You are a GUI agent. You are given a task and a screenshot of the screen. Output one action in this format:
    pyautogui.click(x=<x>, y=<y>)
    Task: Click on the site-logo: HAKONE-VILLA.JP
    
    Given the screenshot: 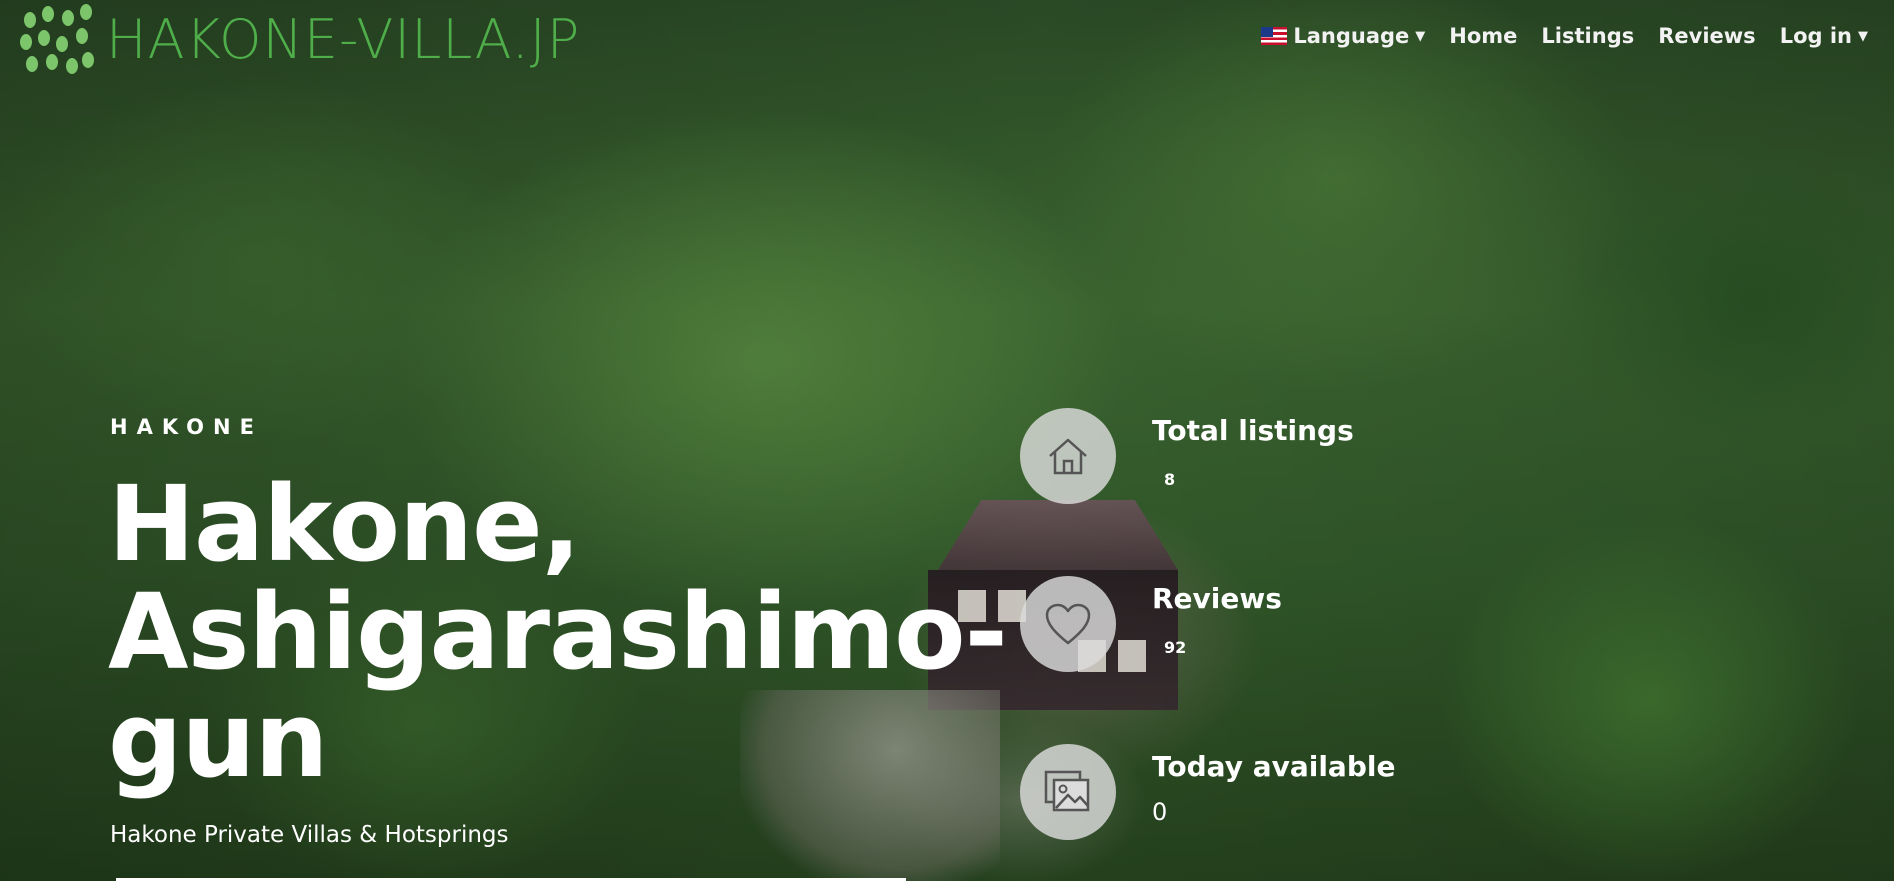 What is the action you would take?
    pyautogui.click(x=299, y=40)
    